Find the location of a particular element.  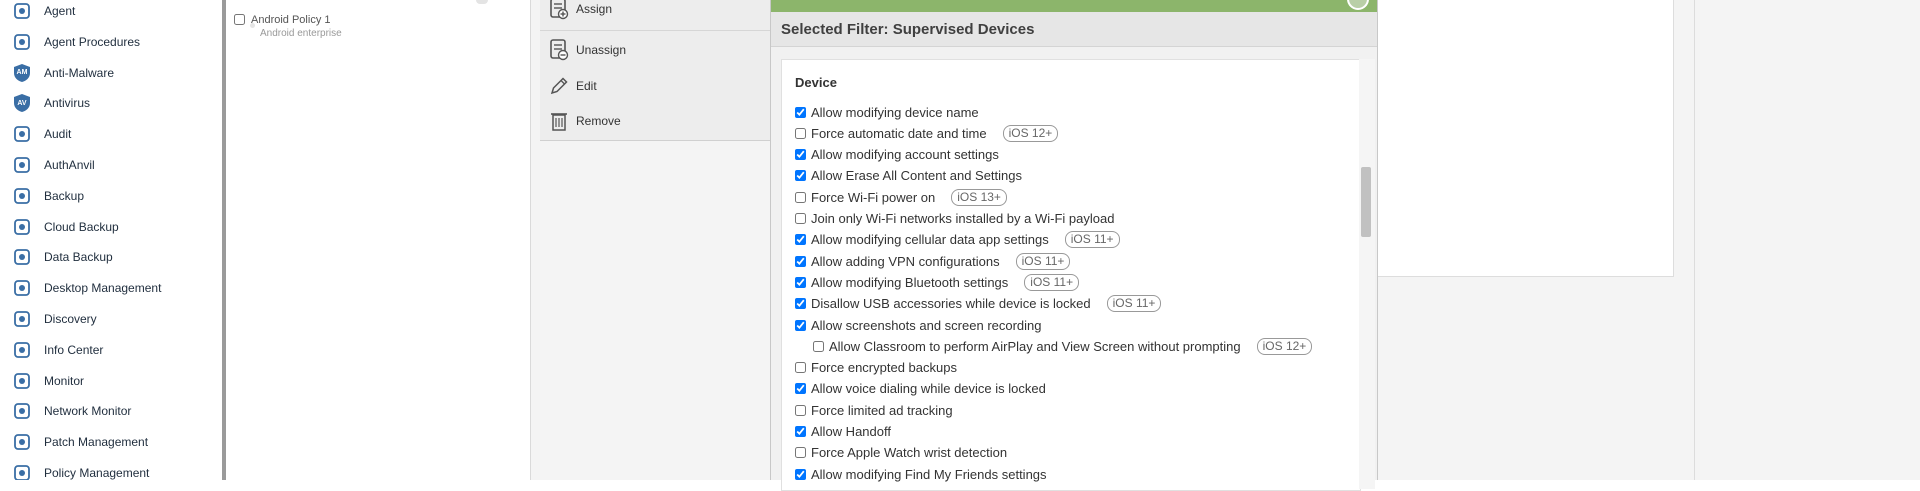

restriction-option: Allow modifying device name is located at coordinates (887, 112).